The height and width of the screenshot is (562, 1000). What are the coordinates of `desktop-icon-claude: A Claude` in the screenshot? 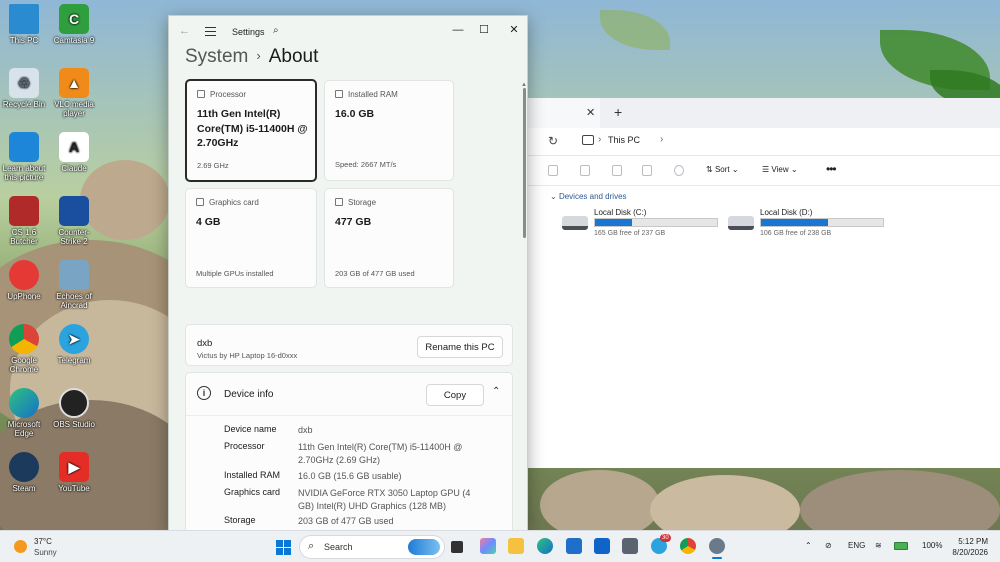 It's located at (74, 152).